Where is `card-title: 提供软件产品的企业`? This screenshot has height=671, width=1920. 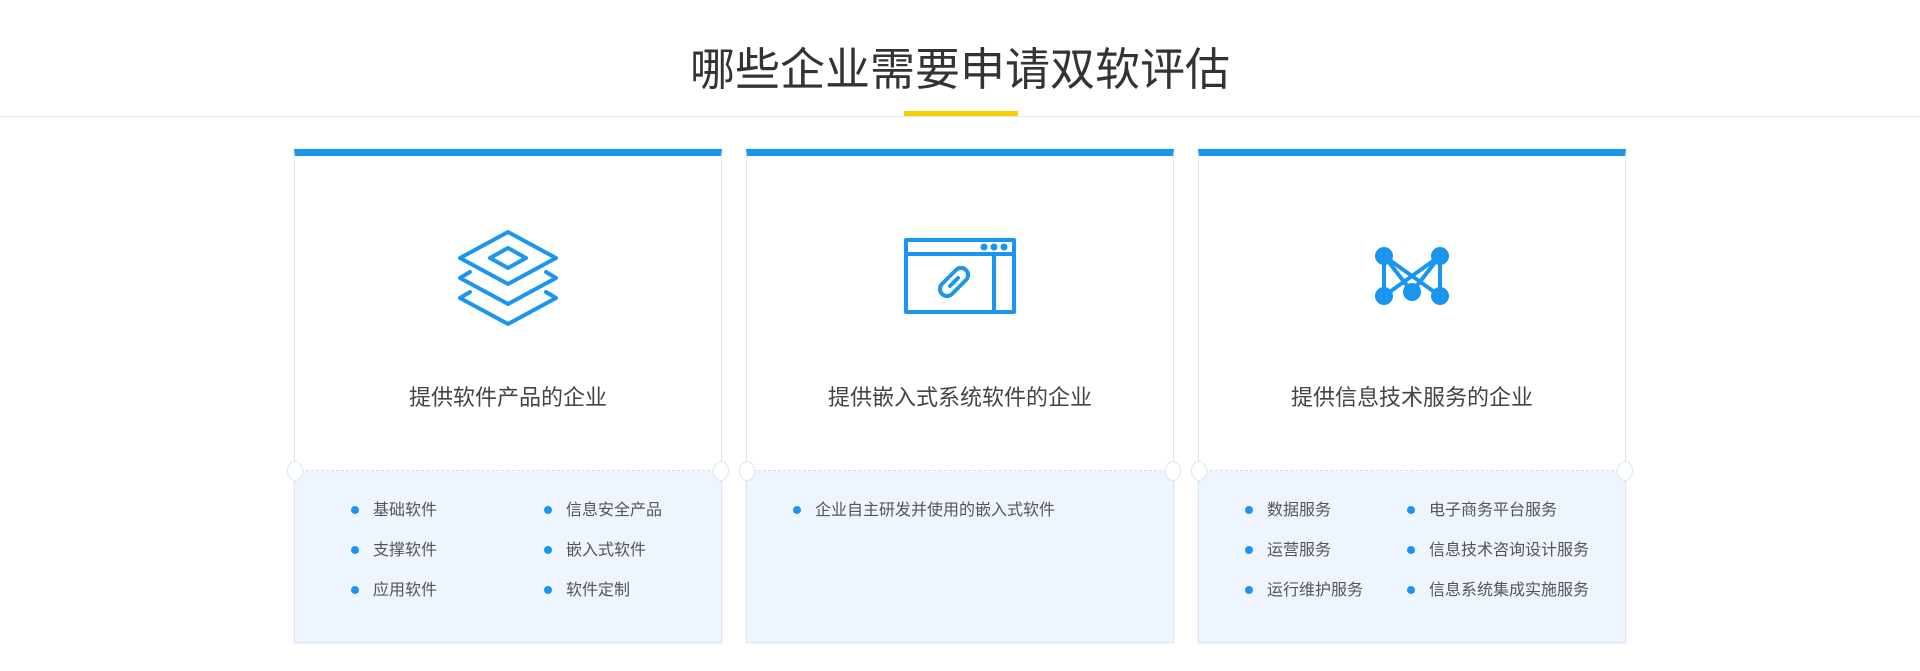
card-title: 提供软件产品的企业 is located at coordinates (507, 398).